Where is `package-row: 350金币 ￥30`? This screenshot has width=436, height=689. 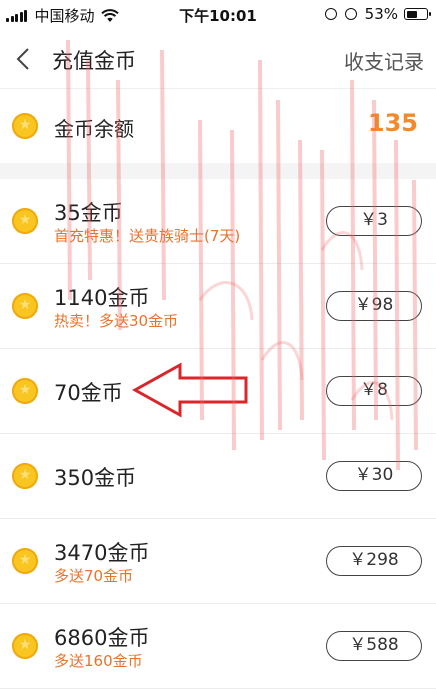
package-row: 350金币 ￥30 is located at coordinates (218, 476).